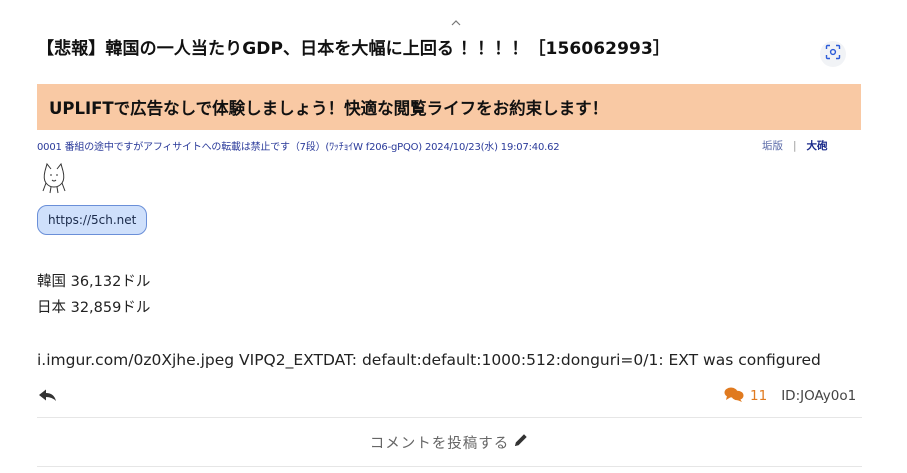  Describe the element at coordinates (92, 220) in the screenshot. I see `url-pill-link: https://5ch.net` at that location.